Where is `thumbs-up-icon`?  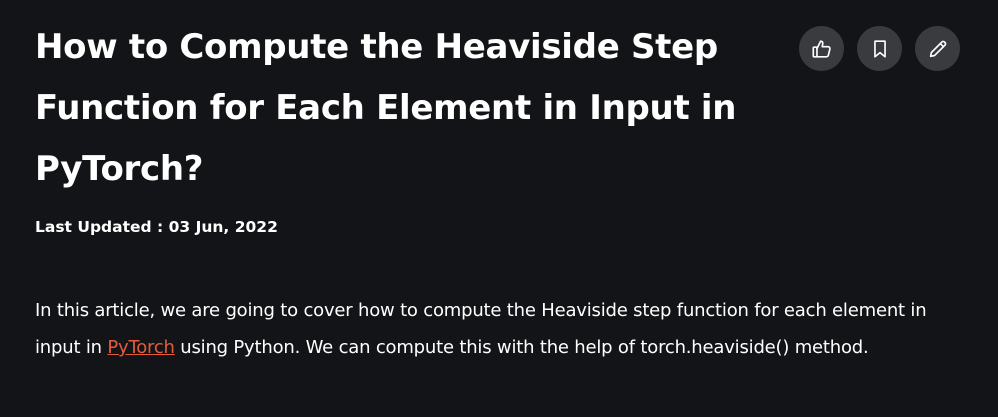
thumbs-up-icon is located at coordinates (821, 48).